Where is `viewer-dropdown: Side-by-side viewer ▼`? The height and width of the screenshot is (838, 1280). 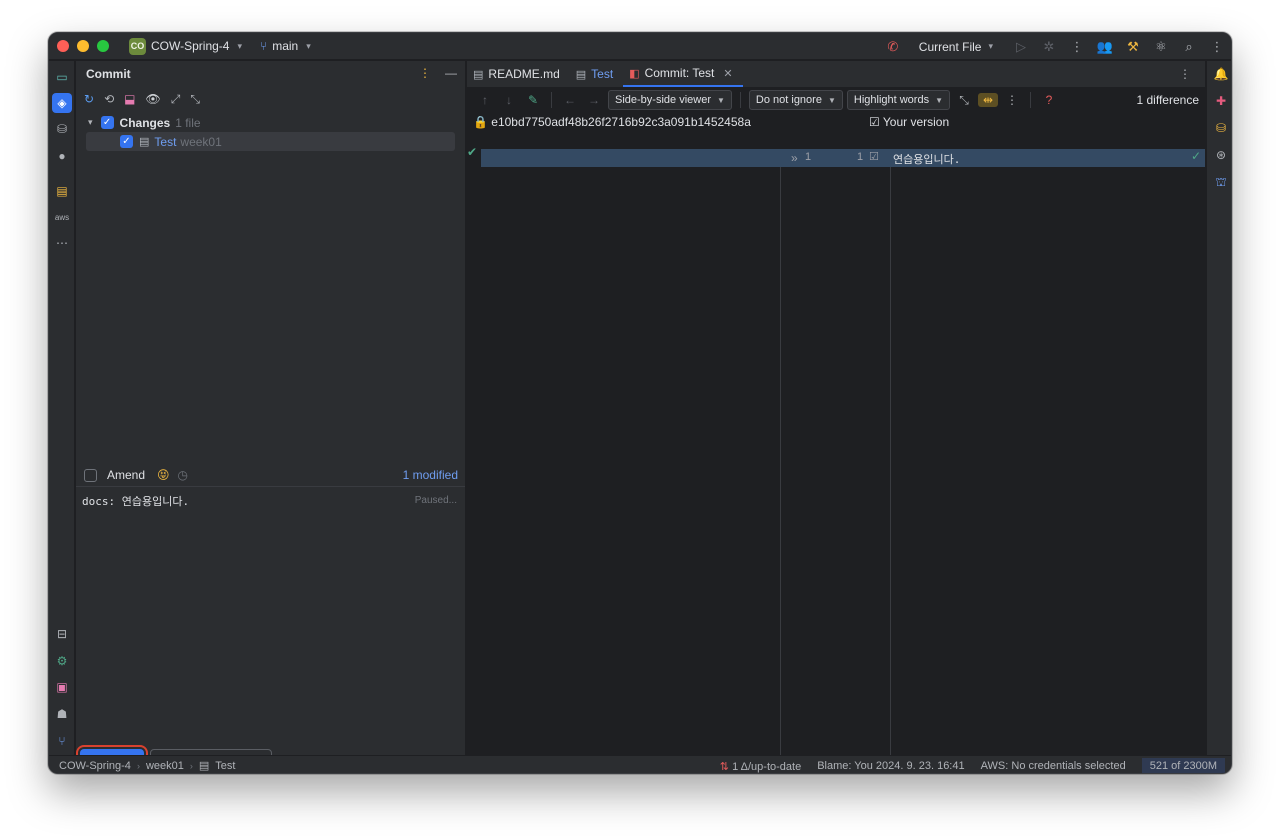
viewer-dropdown: Side-by-side viewer ▼ is located at coordinates (670, 100).